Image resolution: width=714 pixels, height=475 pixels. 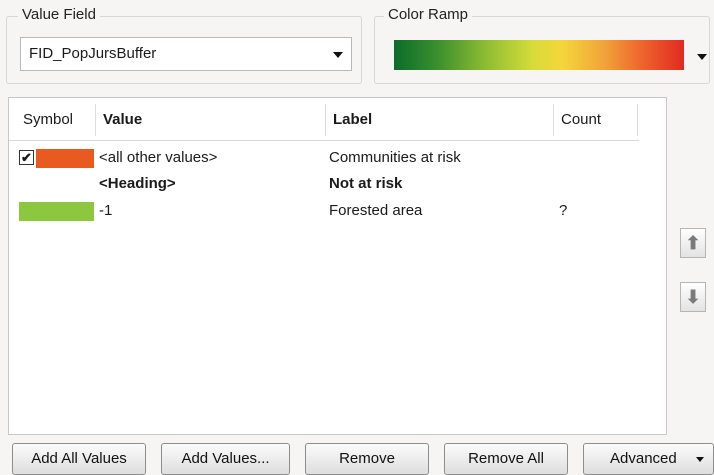 I want to click on row-label: Forested area, so click(x=376, y=210).